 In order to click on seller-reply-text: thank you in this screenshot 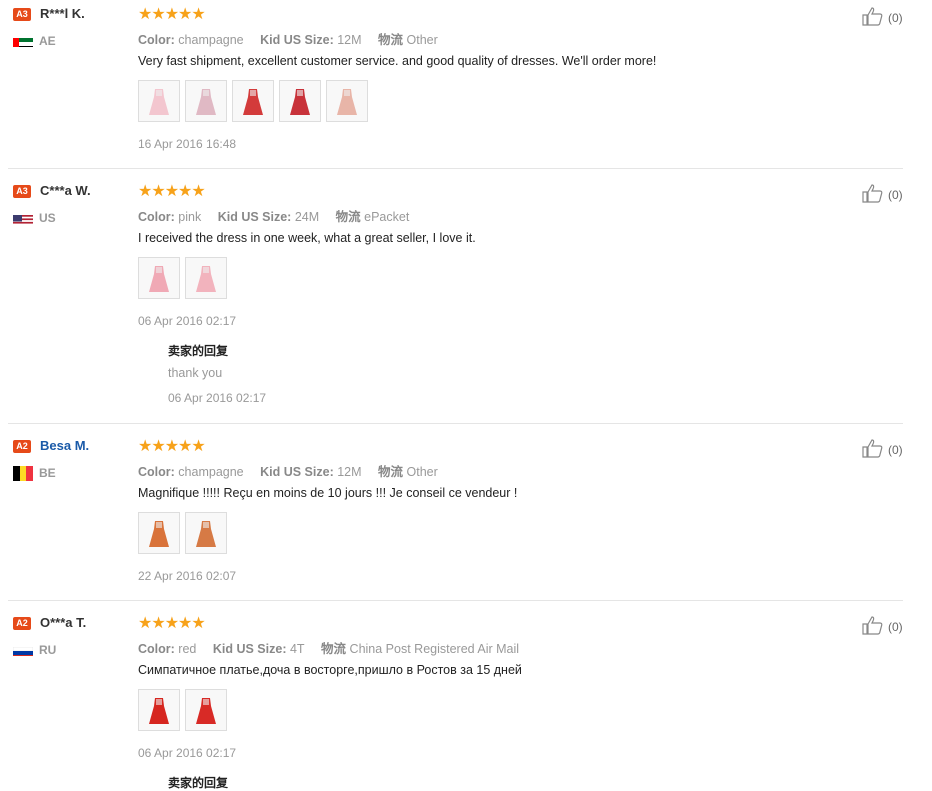, I will do `click(195, 373)`.